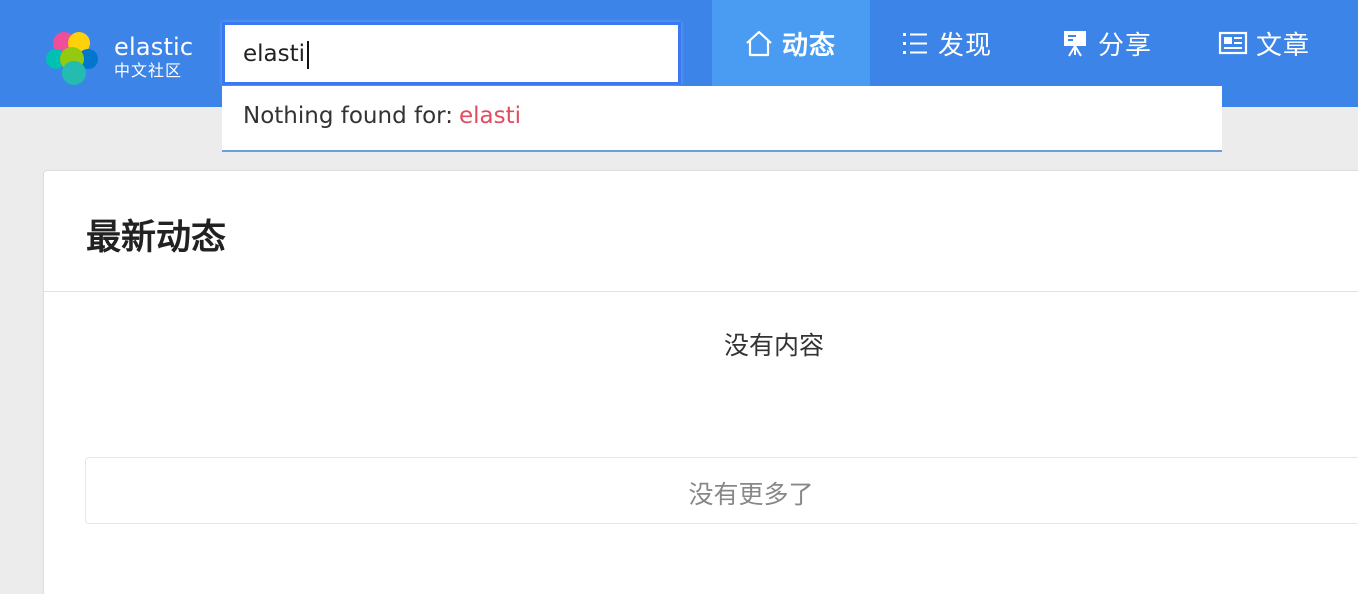 The width and height of the screenshot is (1358, 594). I want to click on site-logo: elastic 中文社区, so click(124, 57).